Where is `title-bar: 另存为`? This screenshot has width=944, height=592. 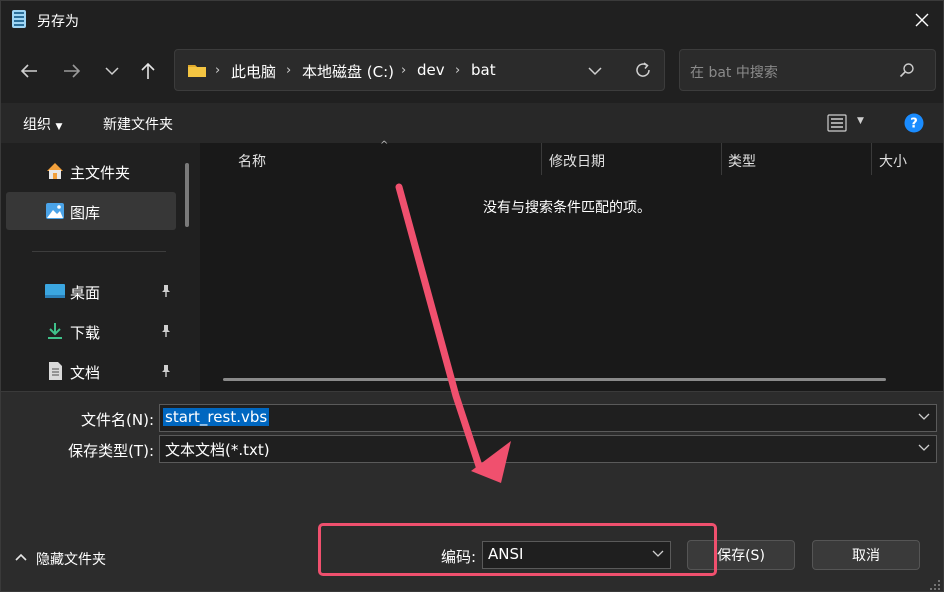
title-bar: 另存为 is located at coordinates (472, 20).